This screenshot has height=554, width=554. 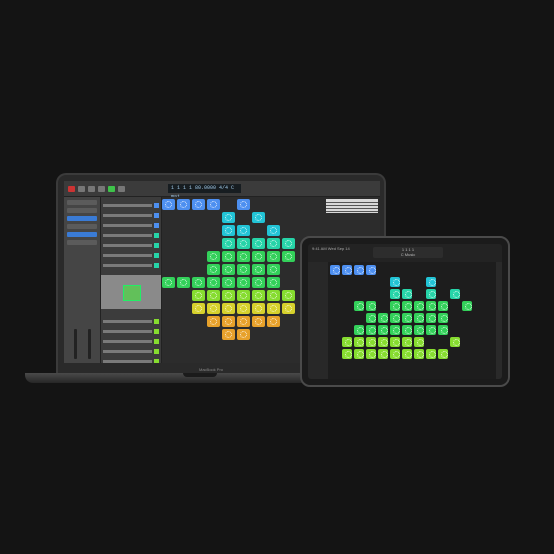 I want to click on close-window-icon, so click(x=71, y=188).